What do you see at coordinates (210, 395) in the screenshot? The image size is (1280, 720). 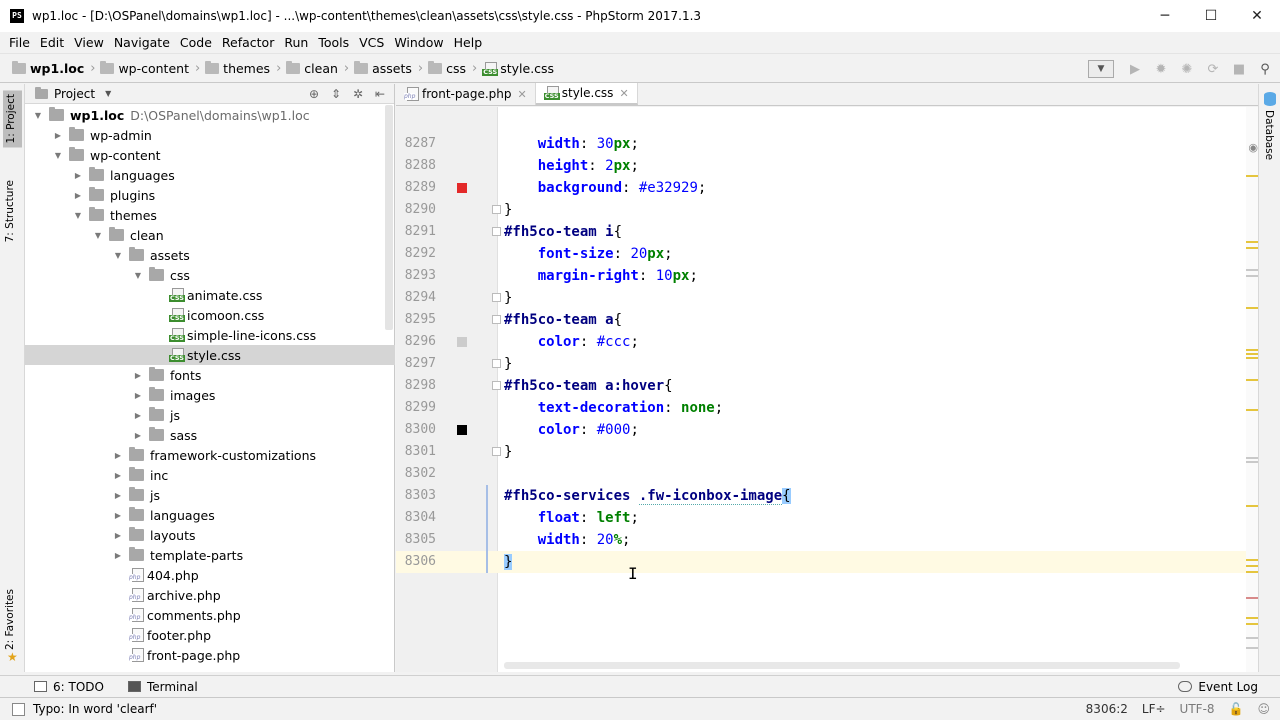 I see `tree-item: ▶ images` at bounding box center [210, 395].